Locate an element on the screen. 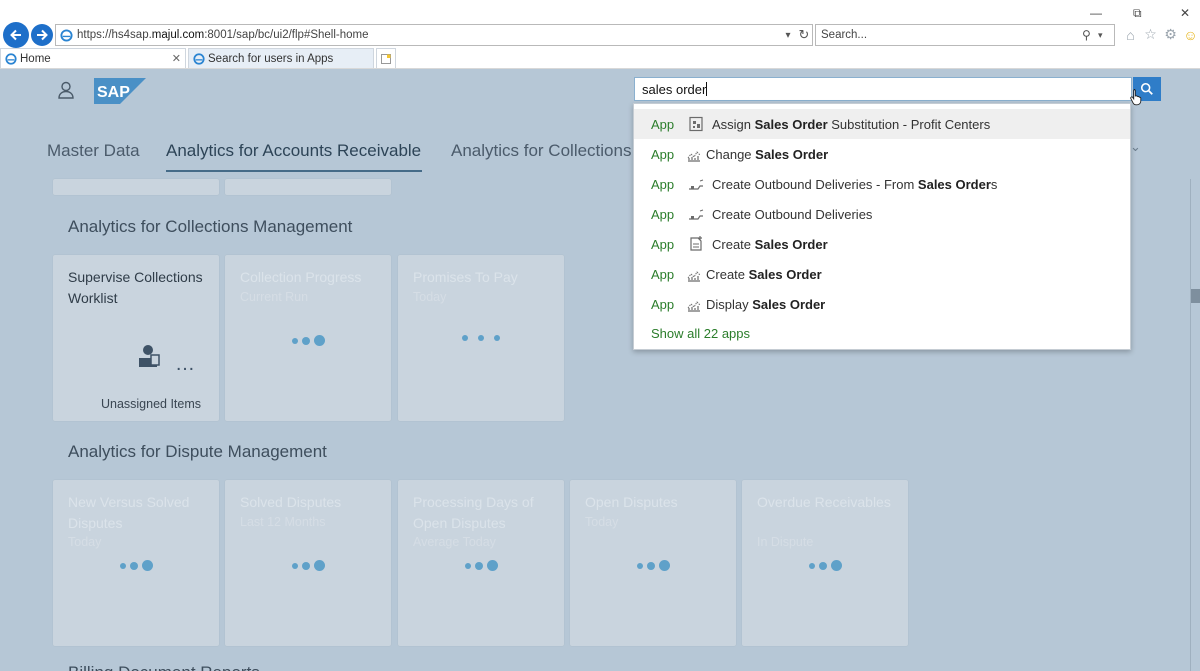 The width and height of the screenshot is (1200, 671). close-window-icon: ✕ is located at coordinates (1185, 13).